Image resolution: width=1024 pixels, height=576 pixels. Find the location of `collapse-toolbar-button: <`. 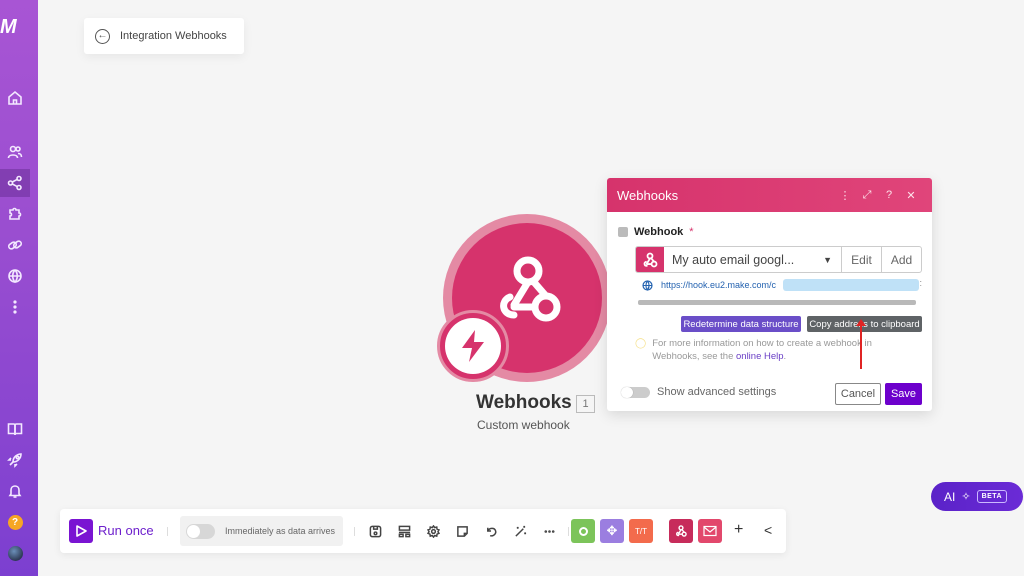

collapse-toolbar-button: < is located at coordinates (768, 530).